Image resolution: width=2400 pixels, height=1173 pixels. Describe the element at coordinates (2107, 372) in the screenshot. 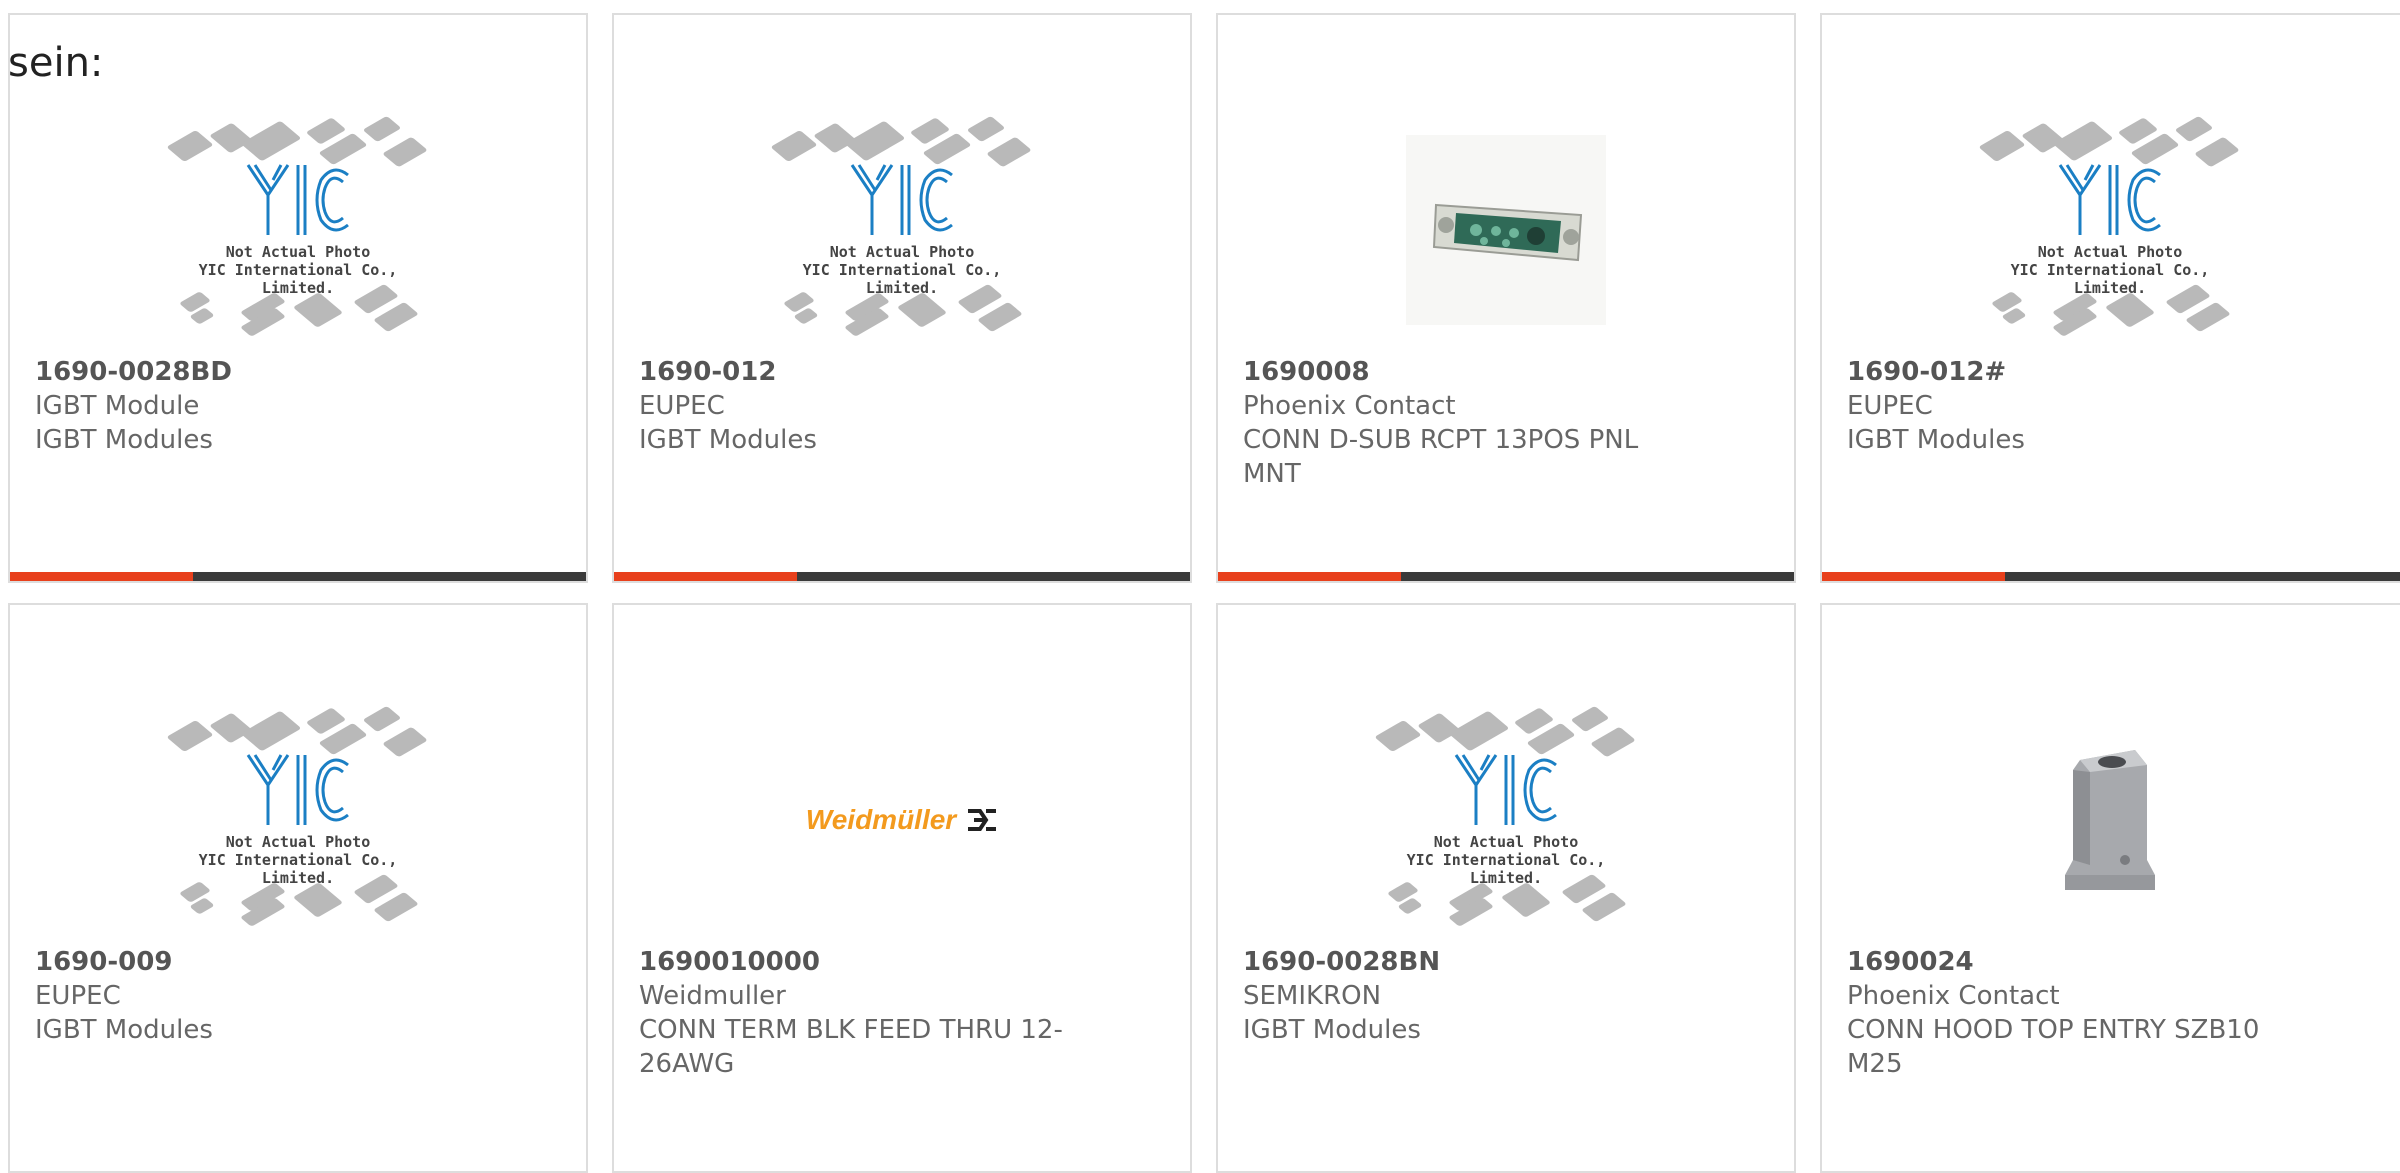

I see `part-number: 1690-012#` at that location.